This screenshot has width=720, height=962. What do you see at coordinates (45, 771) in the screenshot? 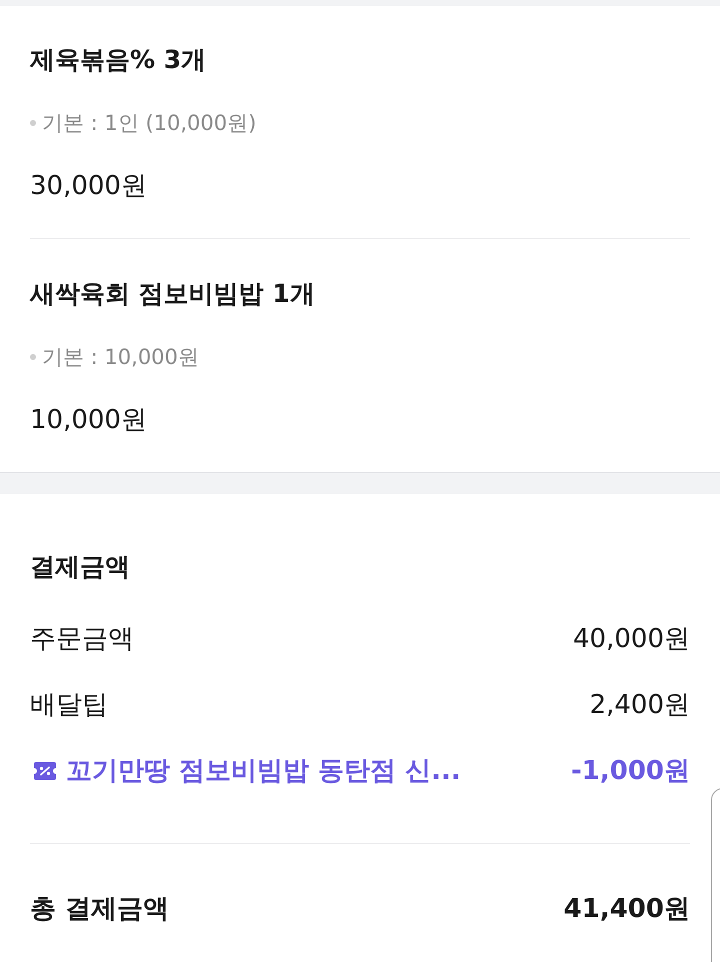
I see `coupon-icon` at bounding box center [45, 771].